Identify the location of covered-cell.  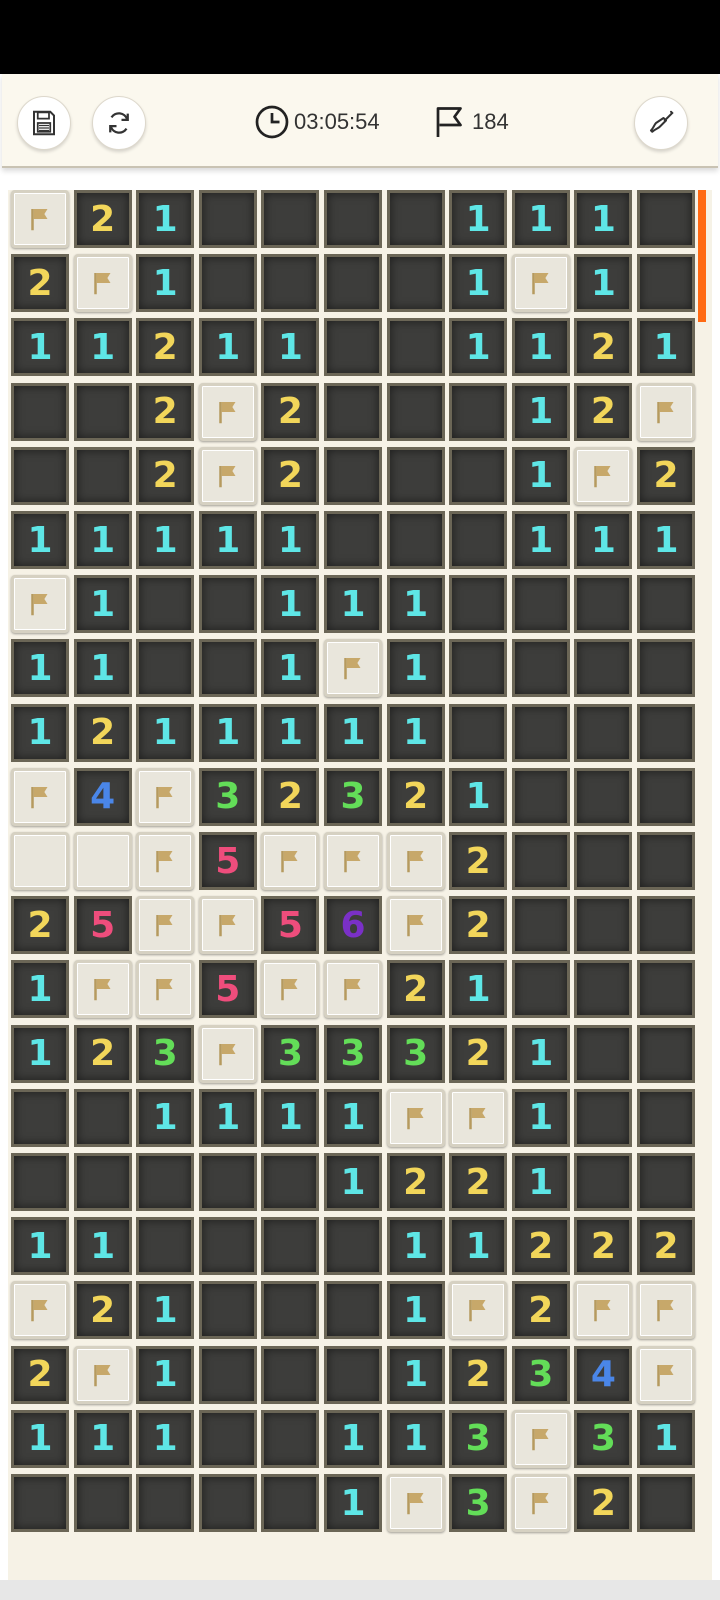
(40, 861).